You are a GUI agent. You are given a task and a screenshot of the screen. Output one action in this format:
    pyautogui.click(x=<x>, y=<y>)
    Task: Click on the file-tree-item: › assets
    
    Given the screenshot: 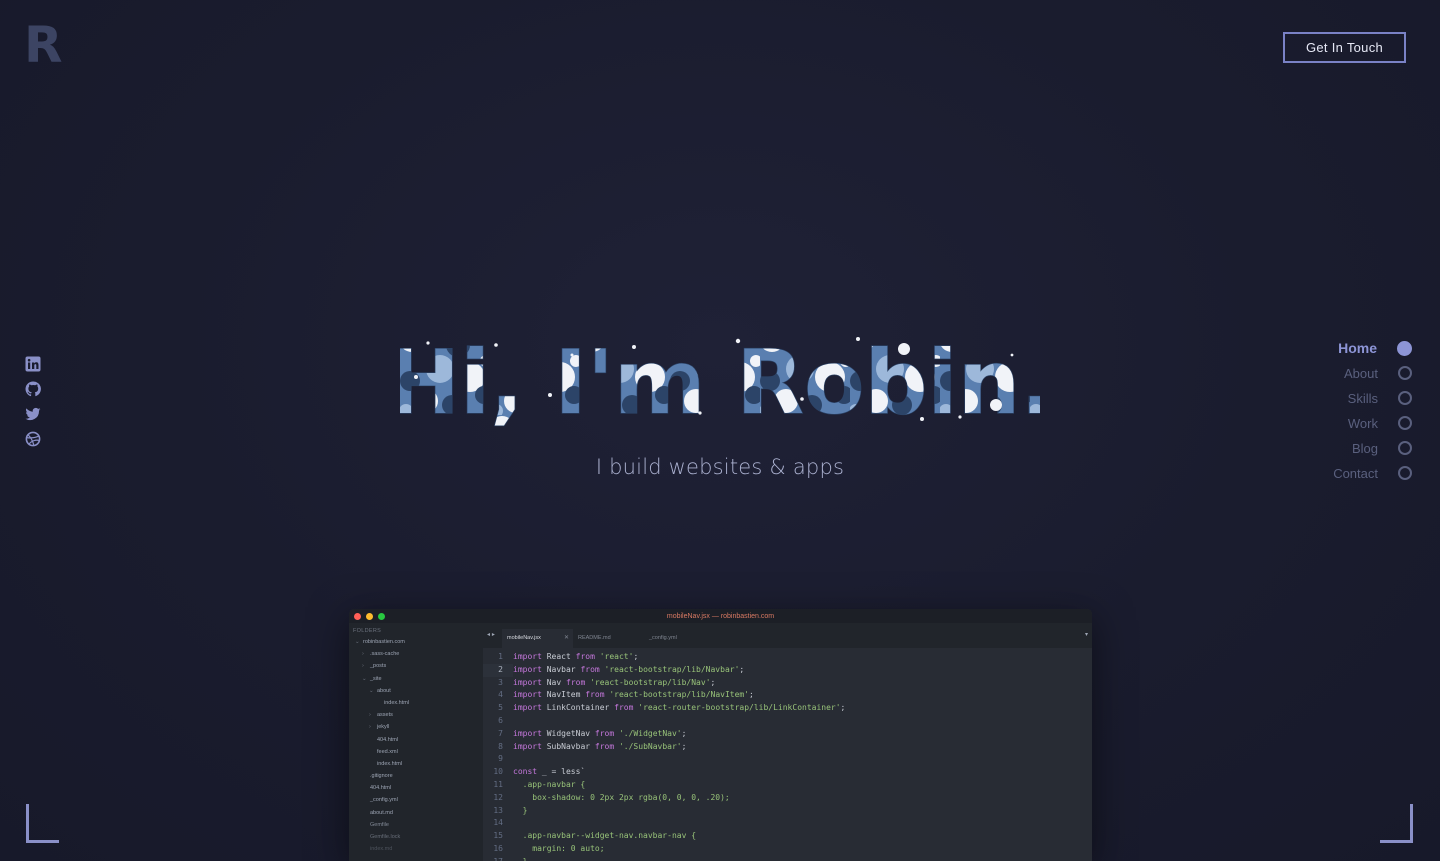 What is the action you would take?
    pyautogui.click(x=416, y=715)
    